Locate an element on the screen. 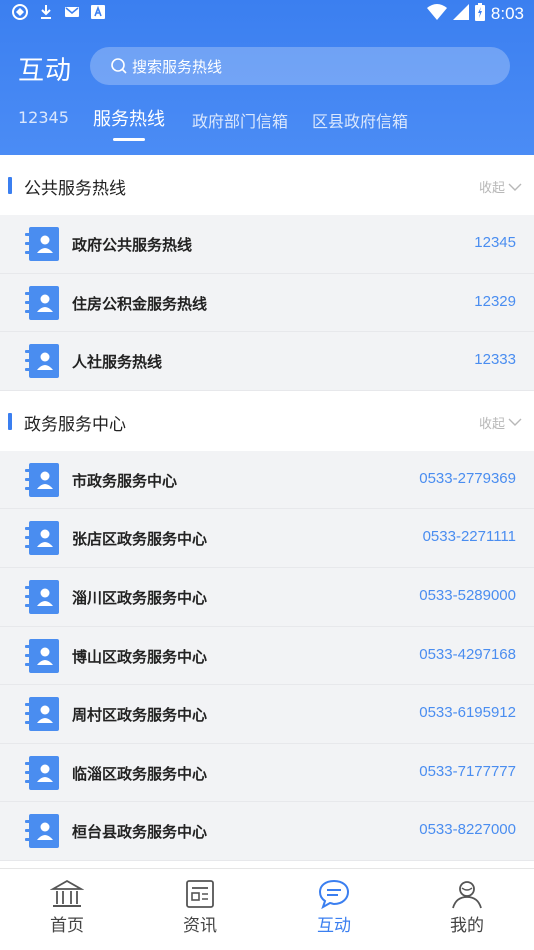 The image size is (534, 950). home-icon is located at coordinates (67, 893).